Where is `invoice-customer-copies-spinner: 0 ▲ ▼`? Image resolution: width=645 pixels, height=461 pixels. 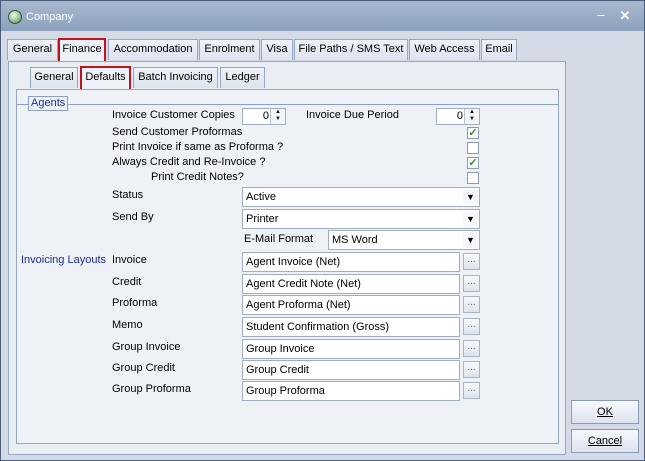
invoice-customer-copies-spinner: 0 ▲ ▼ is located at coordinates (264, 116).